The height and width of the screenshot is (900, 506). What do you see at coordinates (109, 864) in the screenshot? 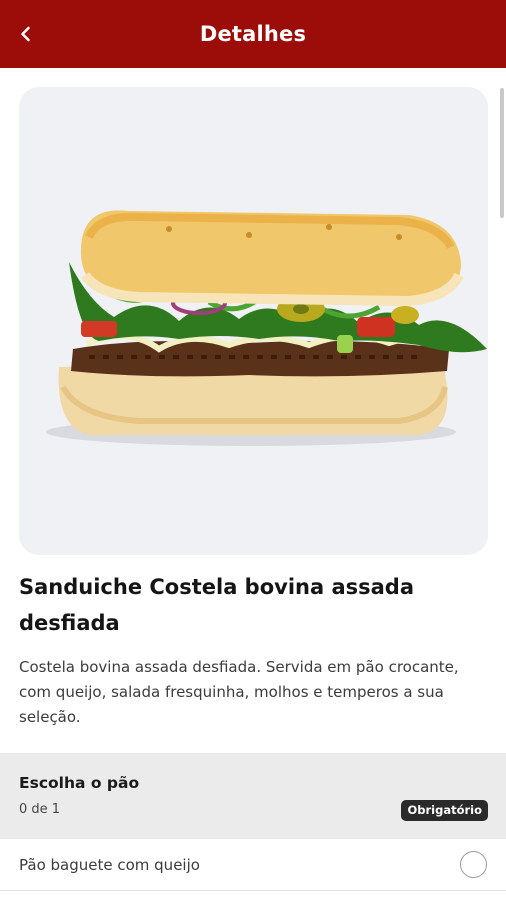
I see `option-label: Pão baguete com queijo` at bounding box center [109, 864].